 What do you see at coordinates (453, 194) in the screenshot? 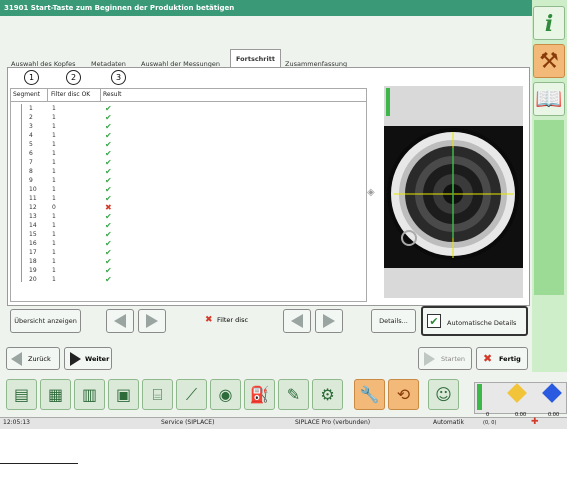
I see `nozzle-image` at bounding box center [453, 194].